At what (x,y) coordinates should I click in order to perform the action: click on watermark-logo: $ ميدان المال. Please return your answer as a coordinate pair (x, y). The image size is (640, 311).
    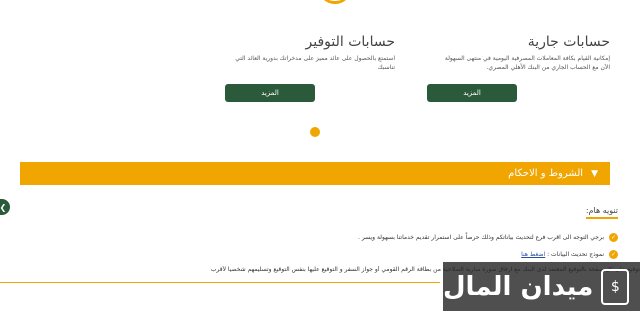
    Looking at the image, I should click on (541, 286).